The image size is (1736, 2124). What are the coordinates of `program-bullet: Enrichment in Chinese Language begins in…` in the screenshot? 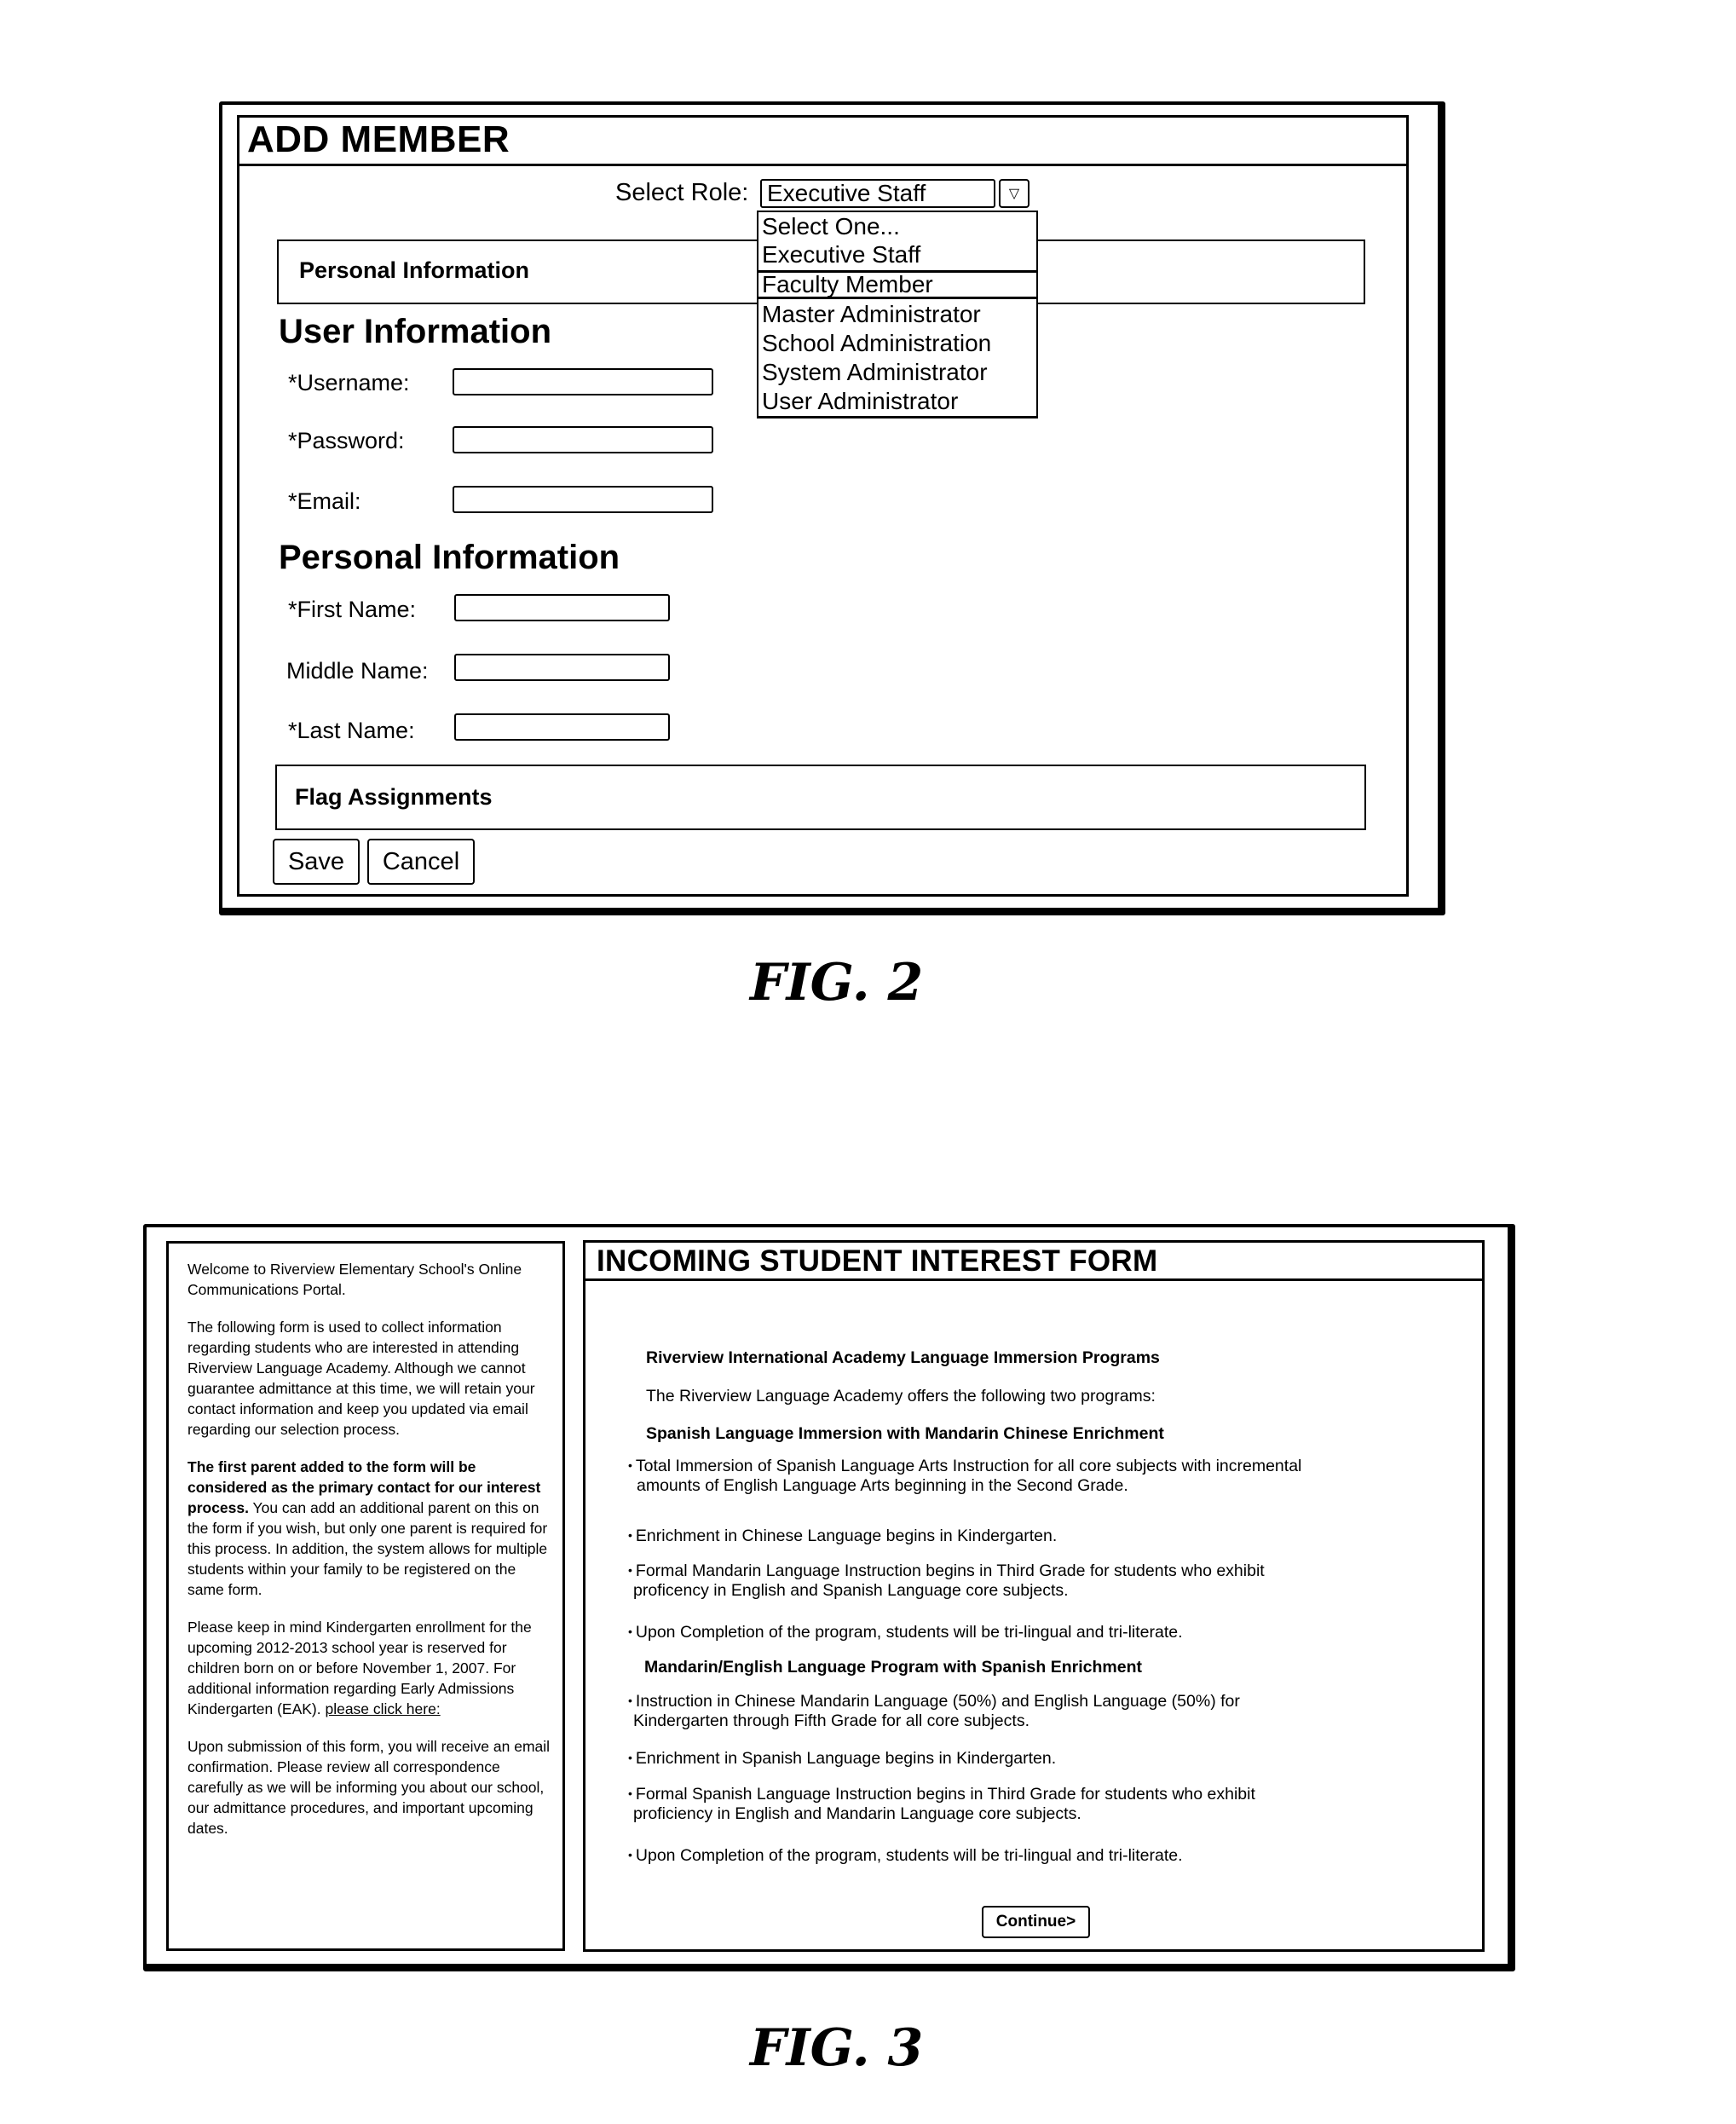 It's located at (842, 1535).